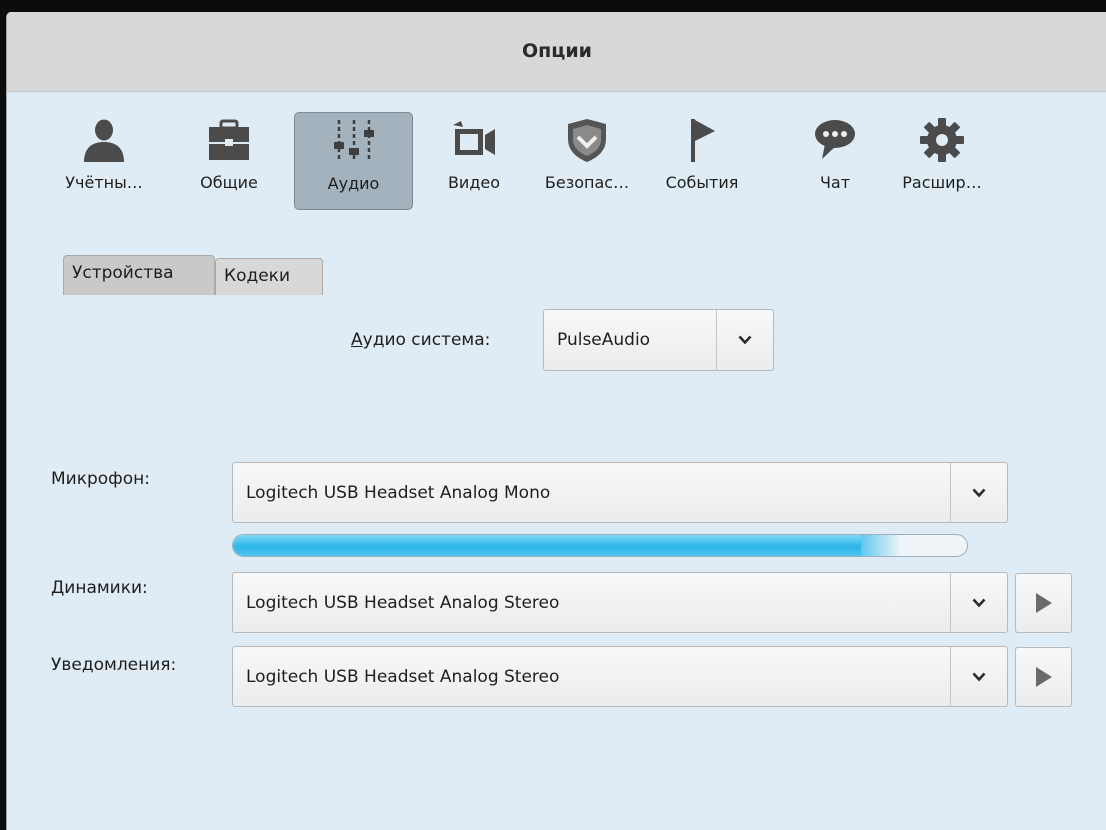 This screenshot has height=830, width=1106. I want to click on toolbar-label: Аудио, so click(353, 183).